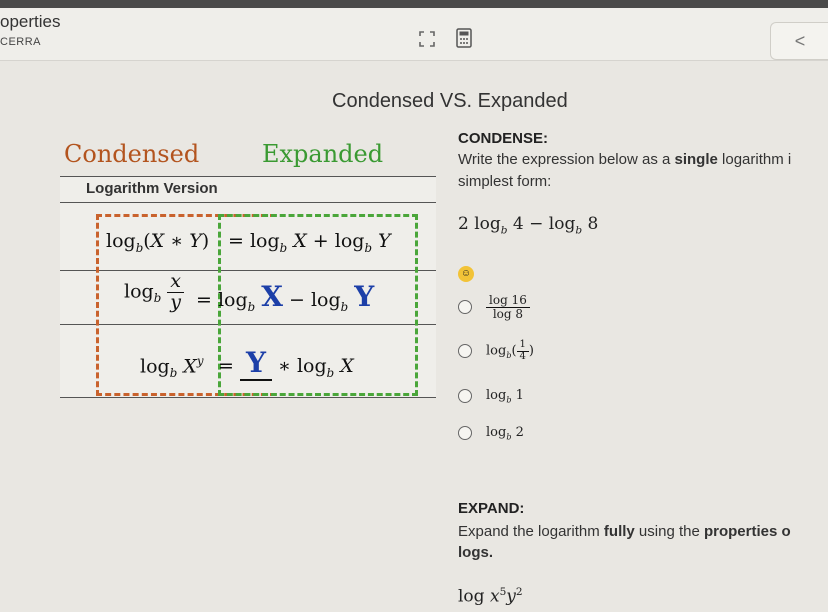 The width and height of the screenshot is (828, 612). What do you see at coordinates (248, 176) in the screenshot?
I see `table-border-top` at bounding box center [248, 176].